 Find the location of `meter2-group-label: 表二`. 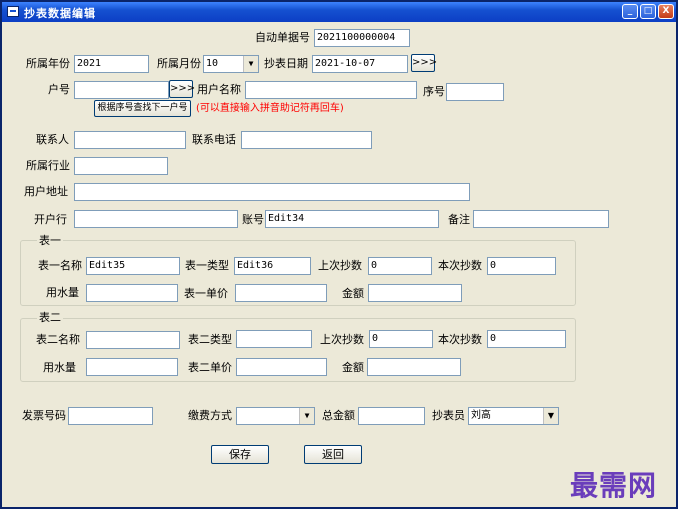

meter2-group-label: 表二 is located at coordinates (50, 317).